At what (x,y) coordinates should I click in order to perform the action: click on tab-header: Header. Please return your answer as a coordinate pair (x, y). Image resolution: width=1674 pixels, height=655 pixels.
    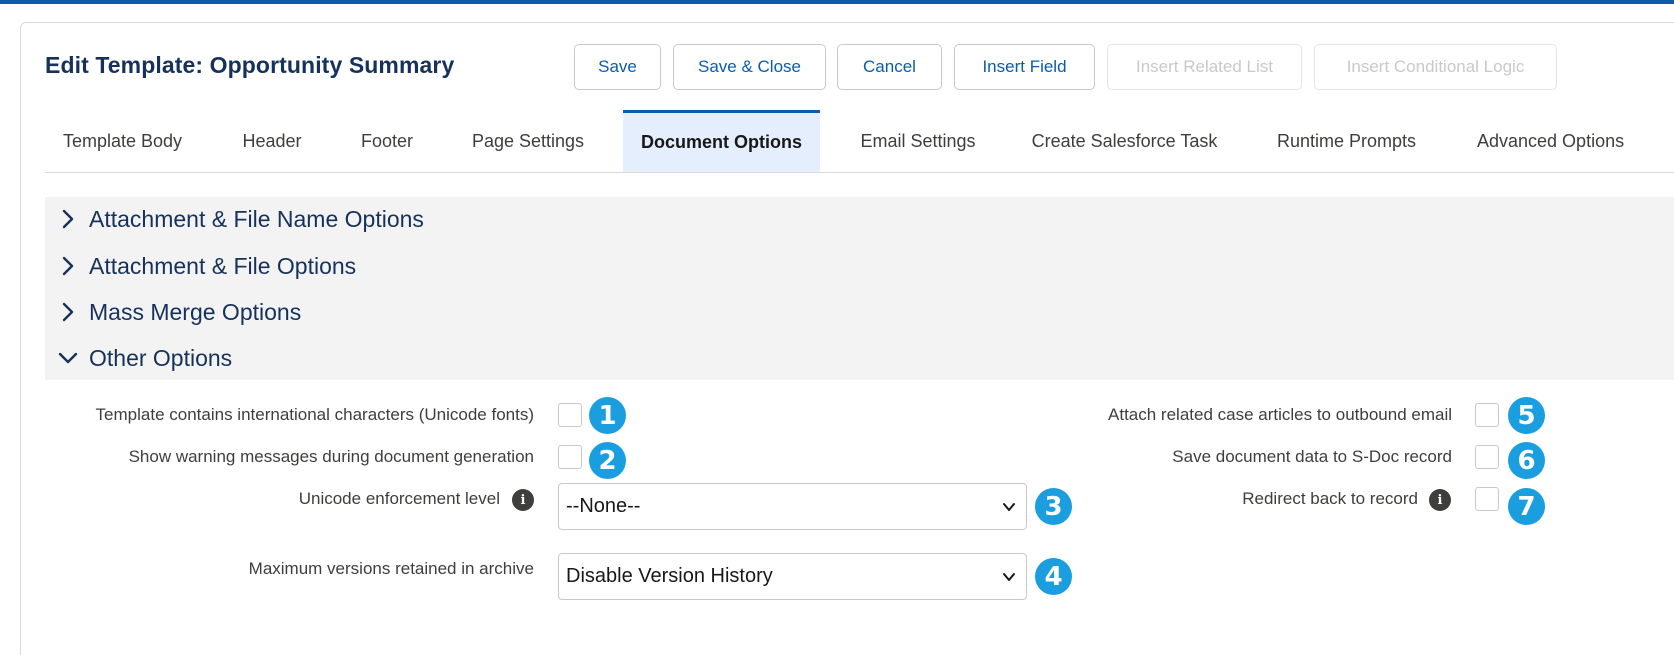
    Looking at the image, I should click on (272, 141).